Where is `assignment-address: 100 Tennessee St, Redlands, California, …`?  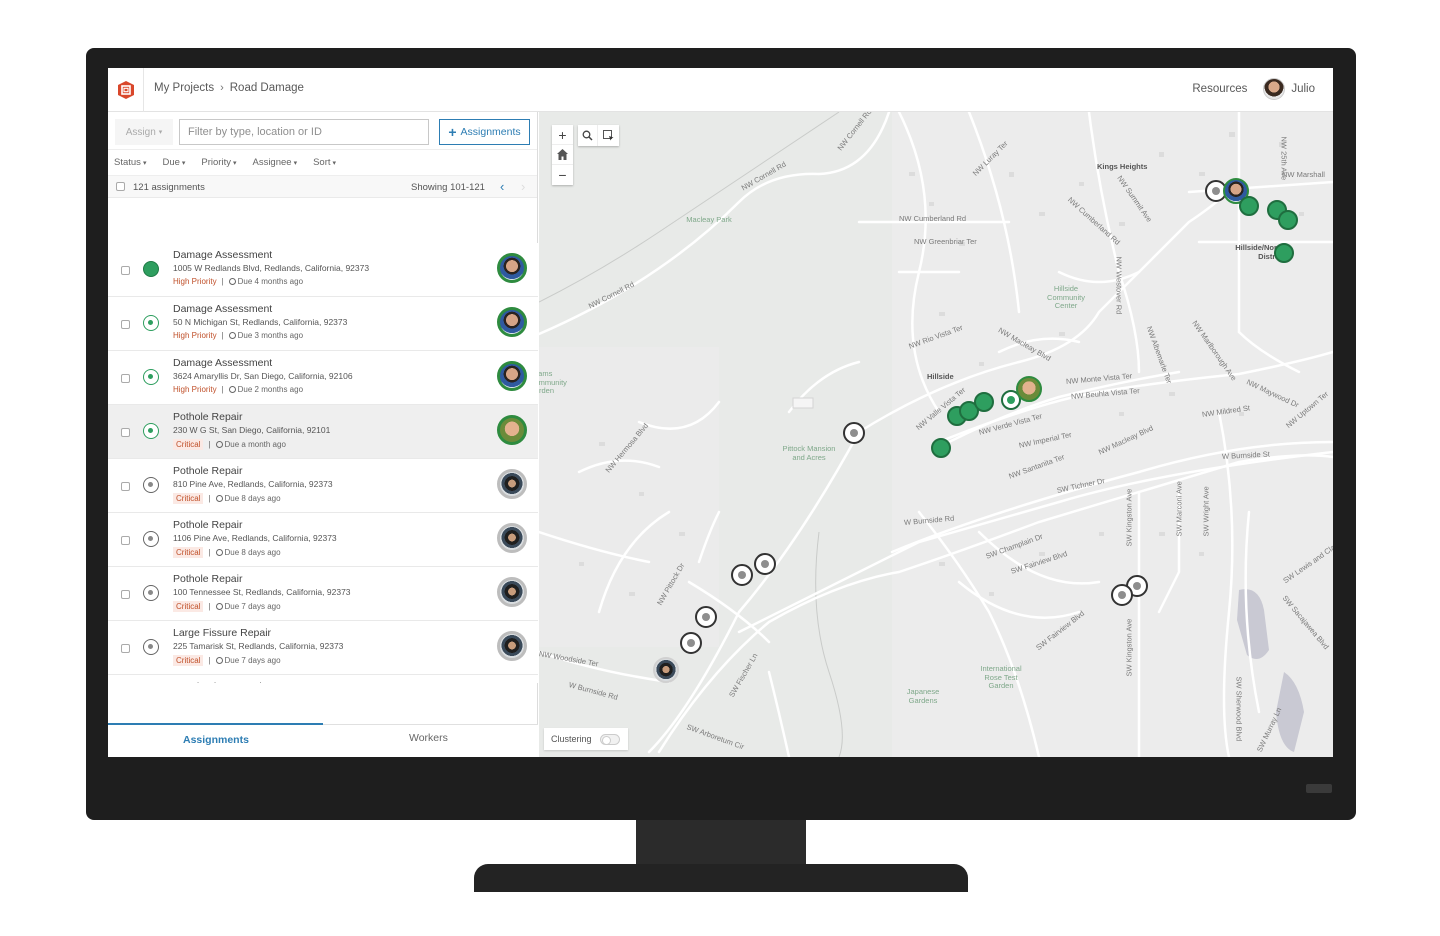
assignment-address: 100 Tennessee St, Redlands, California, … is located at coordinates (262, 592).